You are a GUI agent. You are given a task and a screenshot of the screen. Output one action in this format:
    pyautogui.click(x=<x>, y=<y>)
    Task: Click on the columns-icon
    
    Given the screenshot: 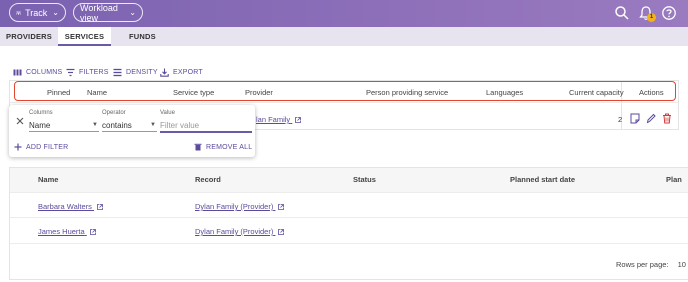 What is the action you would take?
    pyautogui.click(x=17, y=72)
    